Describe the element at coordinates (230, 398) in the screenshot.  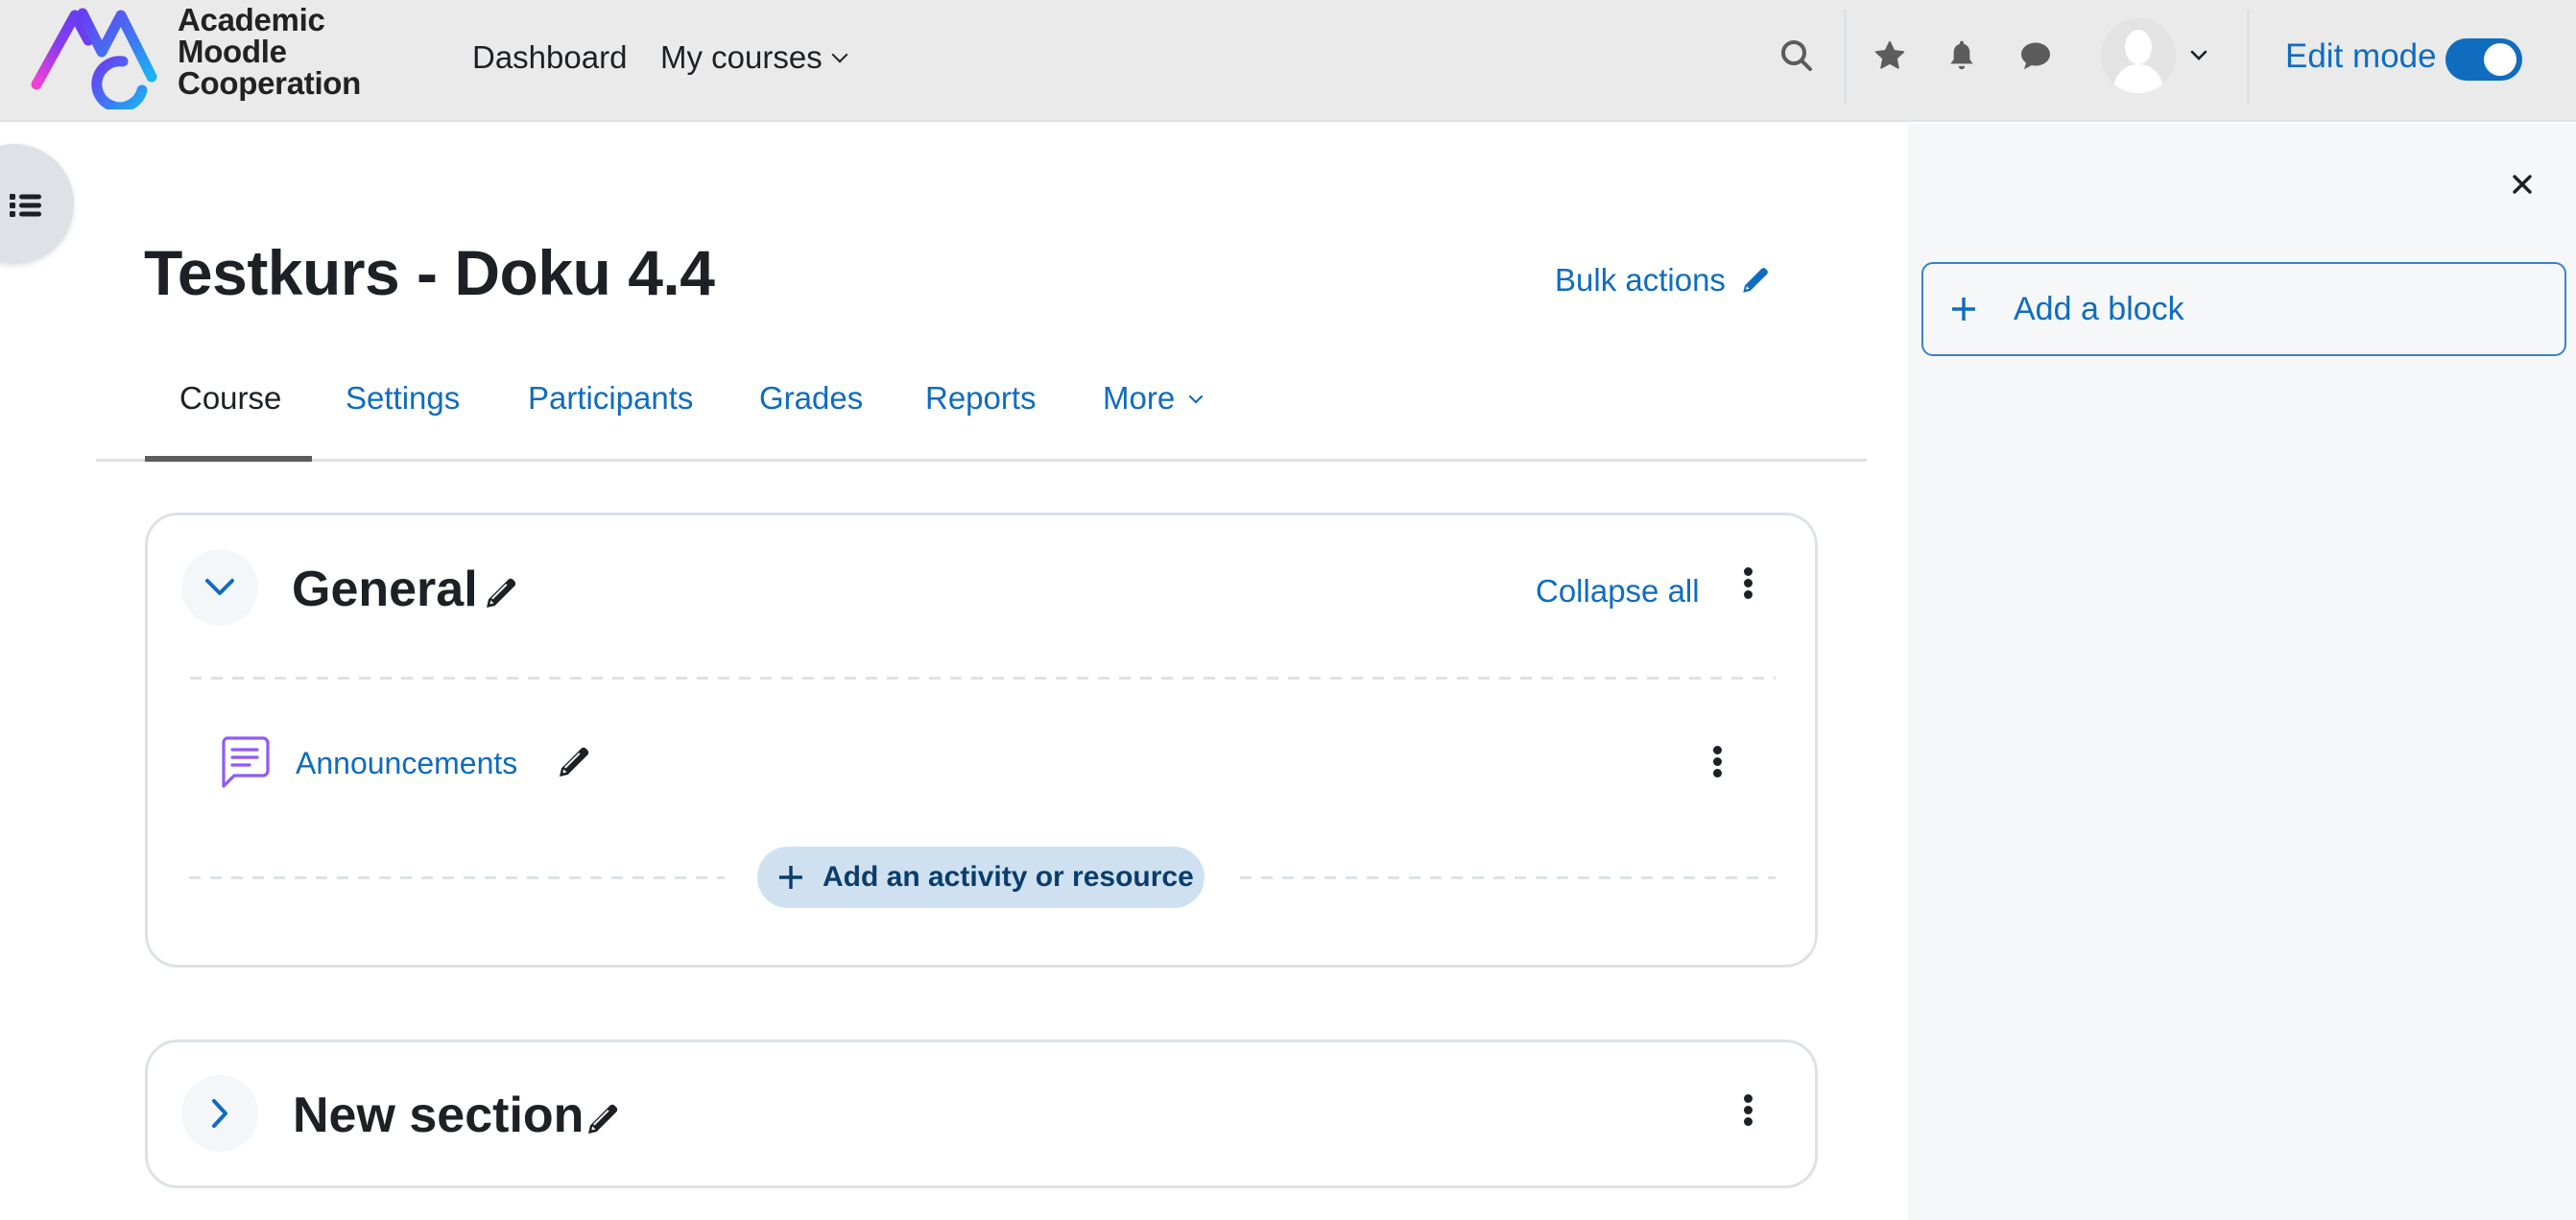
I see `tab-course: Course` at that location.